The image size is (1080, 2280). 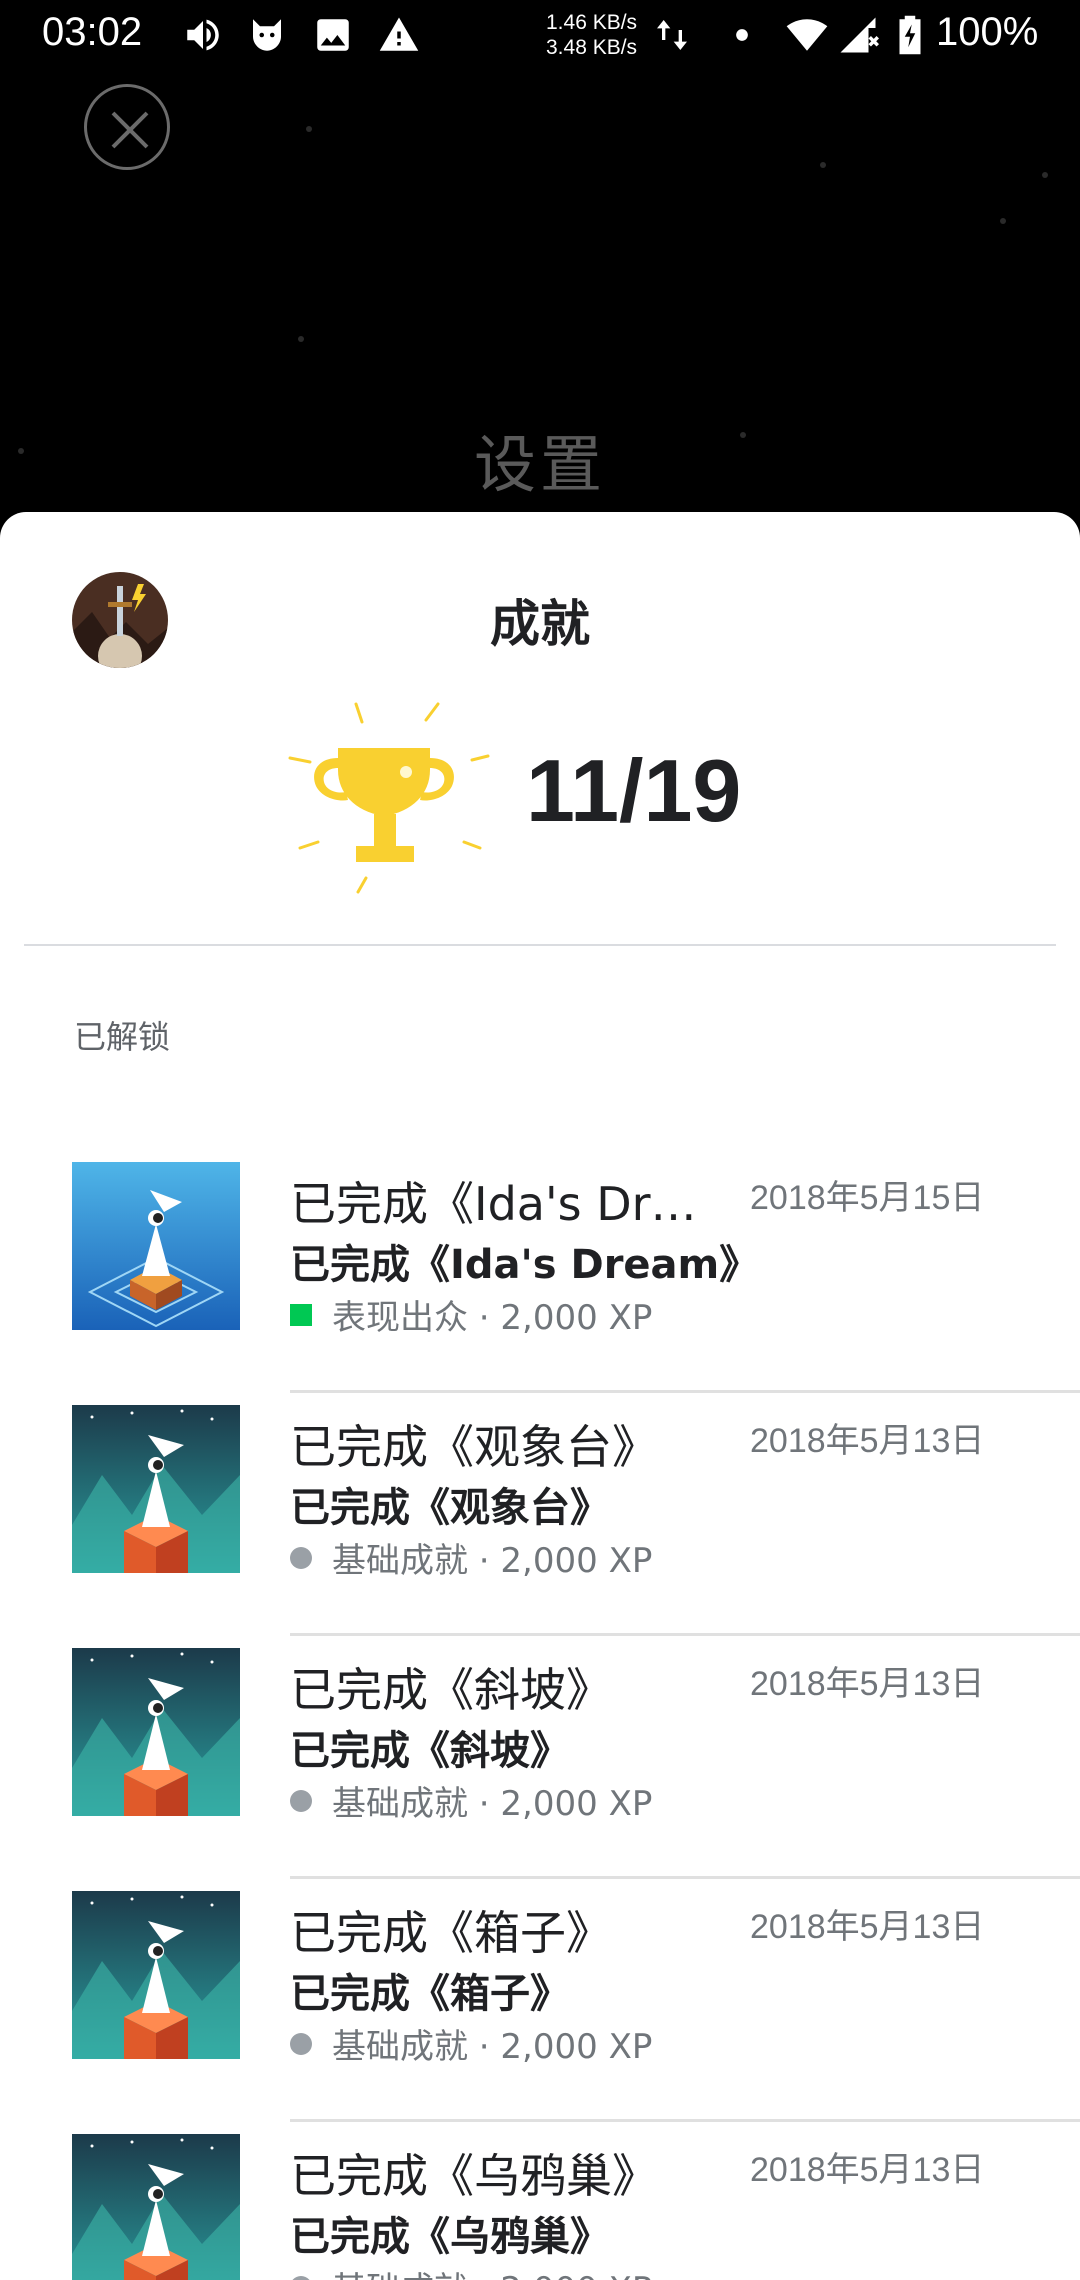 I want to click on sheet-title: 成就, so click(x=540, y=624).